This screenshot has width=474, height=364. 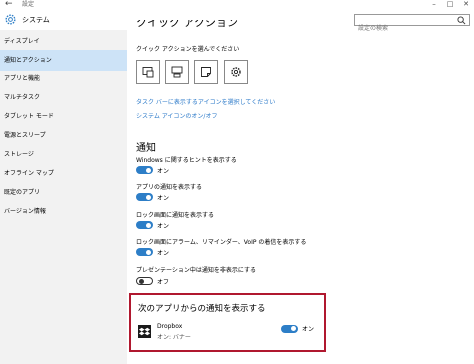 I want to click on setting-tips-state: オン, so click(x=163, y=171).